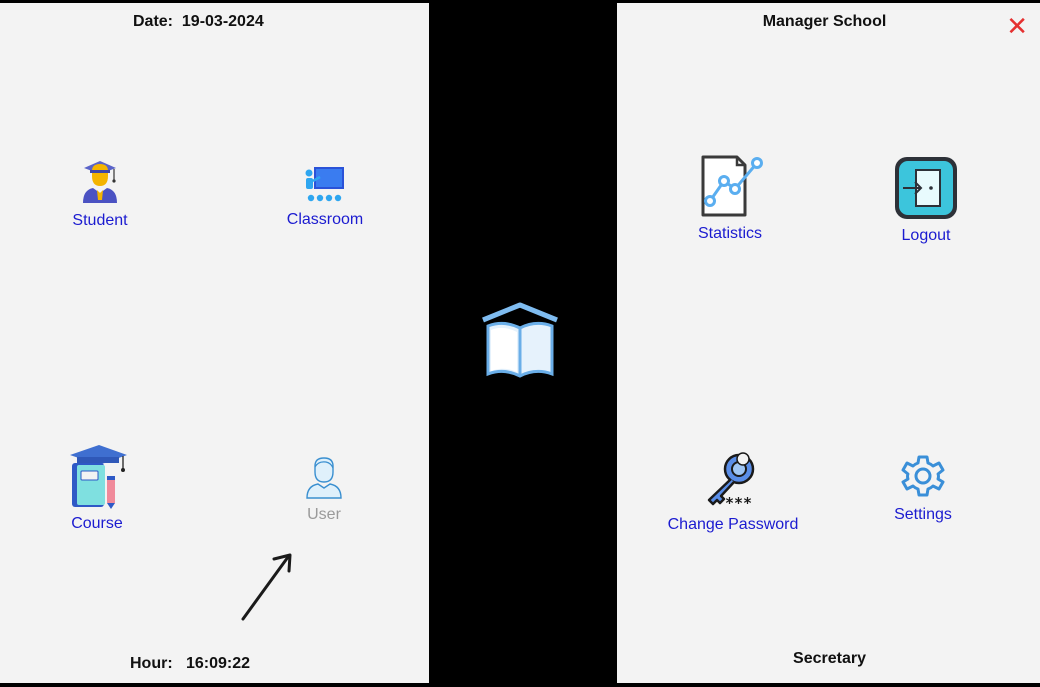 The height and width of the screenshot is (687, 1040). I want to click on hour-display: Hour: 16:09:22, so click(190, 664).